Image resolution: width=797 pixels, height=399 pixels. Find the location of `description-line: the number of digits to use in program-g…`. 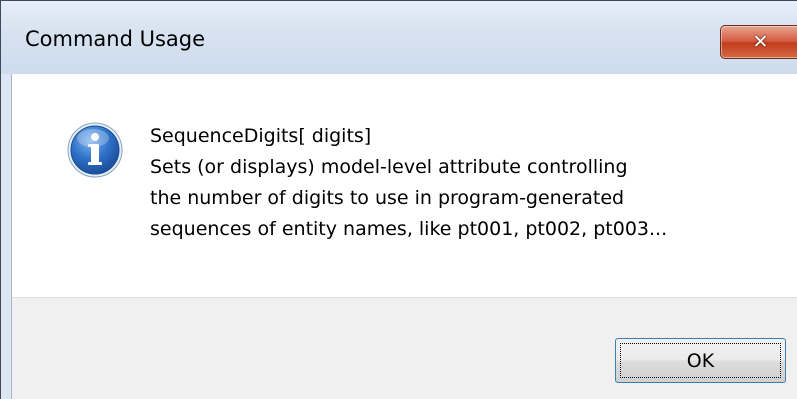

description-line: the number of digits to use in program-g… is located at coordinates (387, 198).